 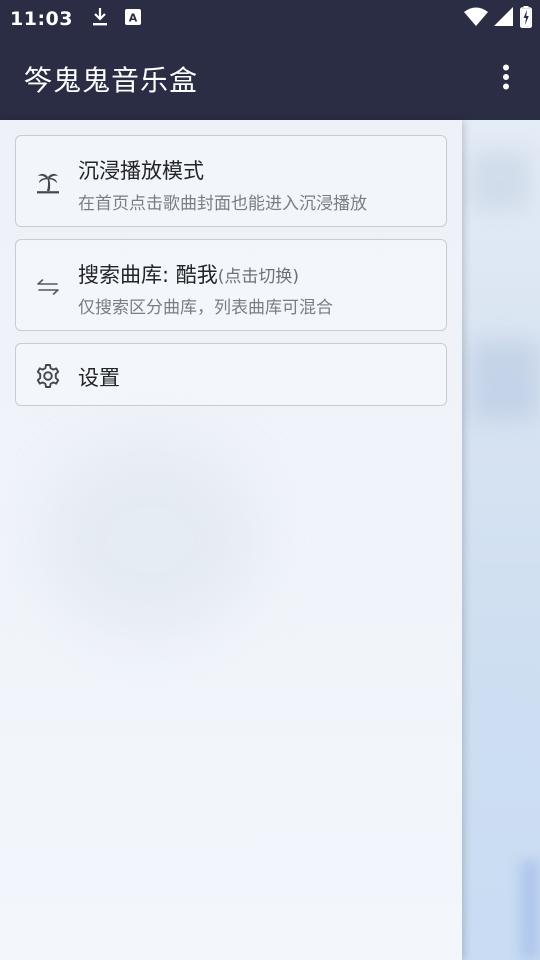 What do you see at coordinates (48, 287) in the screenshot?
I see `swap-arrows-icon` at bounding box center [48, 287].